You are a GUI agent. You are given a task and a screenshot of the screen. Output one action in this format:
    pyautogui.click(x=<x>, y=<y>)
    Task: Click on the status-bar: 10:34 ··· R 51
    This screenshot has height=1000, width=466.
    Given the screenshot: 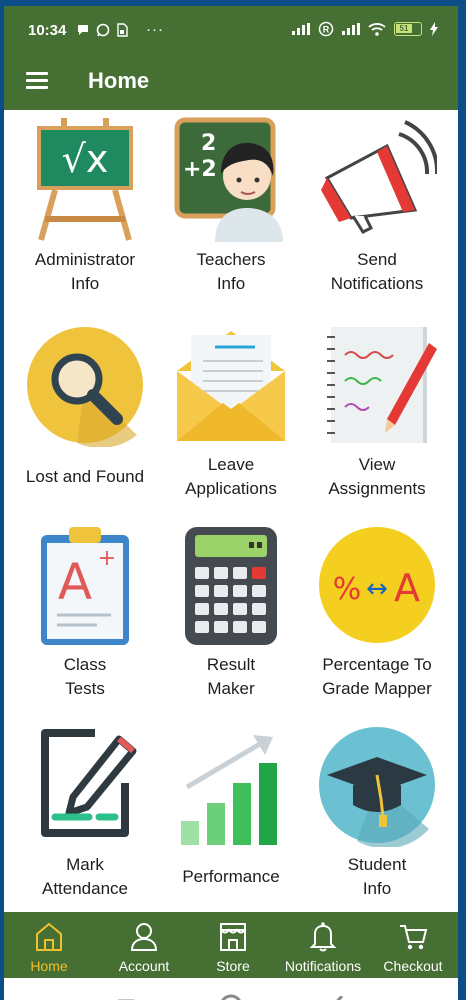 What is the action you would take?
    pyautogui.click(x=231, y=30)
    